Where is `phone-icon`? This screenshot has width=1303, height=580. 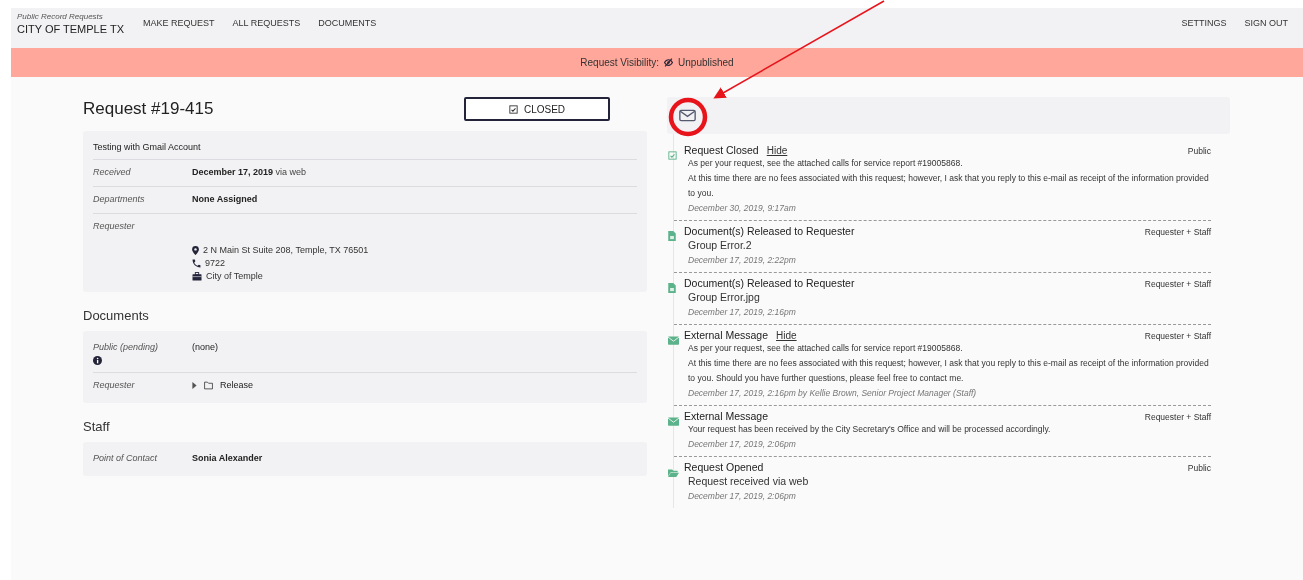 phone-icon is located at coordinates (196, 263).